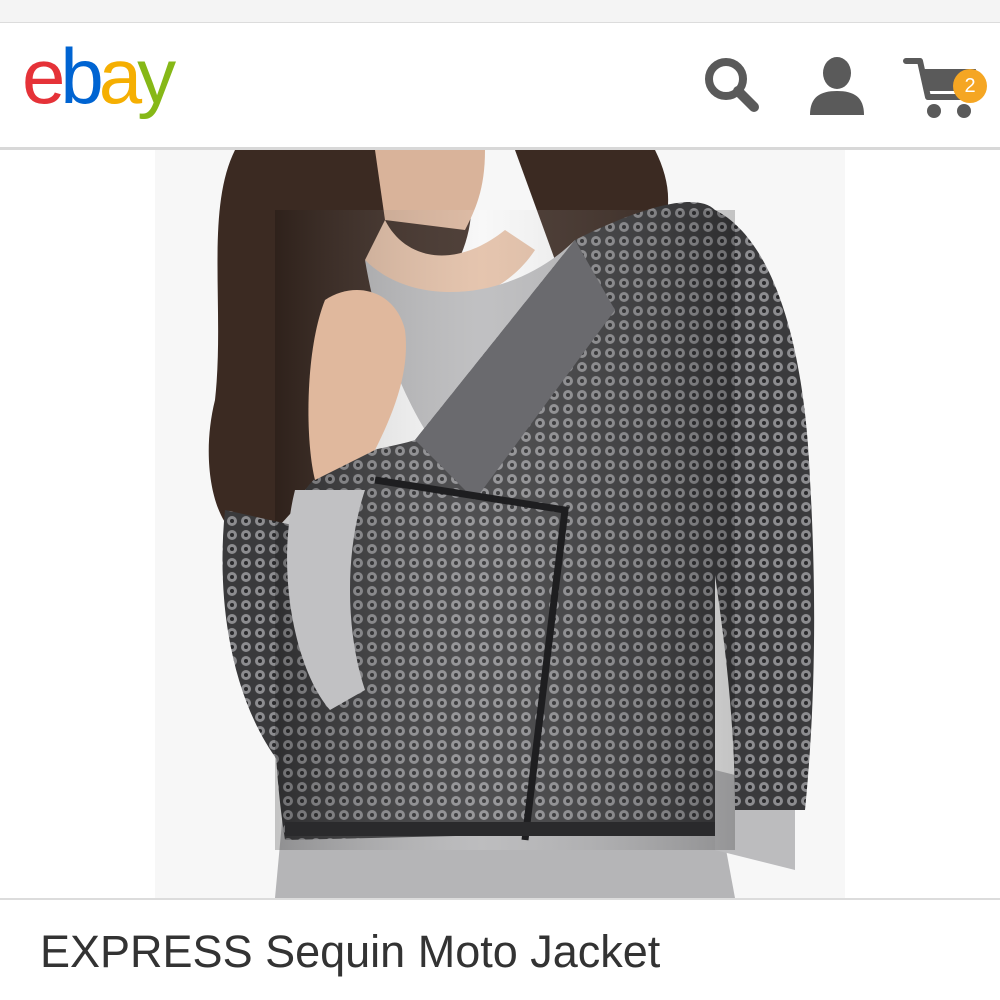 The width and height of the screenshot is (1000, 1000). Describe the element at coordinates (500, 86) in the screenshot. I see `app-header: ebay 2` at that location.